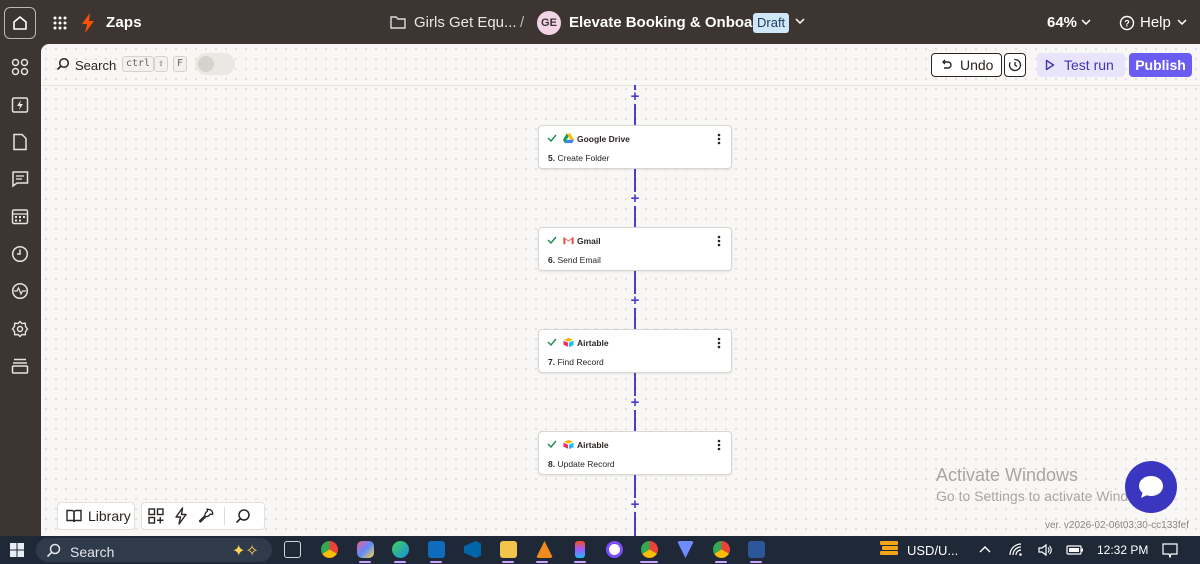  What do you see at coordinates (20, 179) in the screenshot?
I see `interfaces-icon` at bounding box center [20, 179].